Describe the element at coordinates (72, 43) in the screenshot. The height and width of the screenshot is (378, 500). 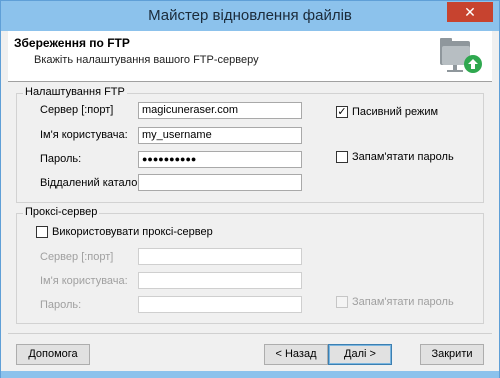
I see `page-title: Збереження по FTP` at that location.